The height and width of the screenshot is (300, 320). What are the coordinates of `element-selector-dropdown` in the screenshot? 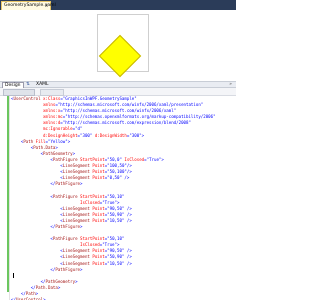 It's located at (19, 92).